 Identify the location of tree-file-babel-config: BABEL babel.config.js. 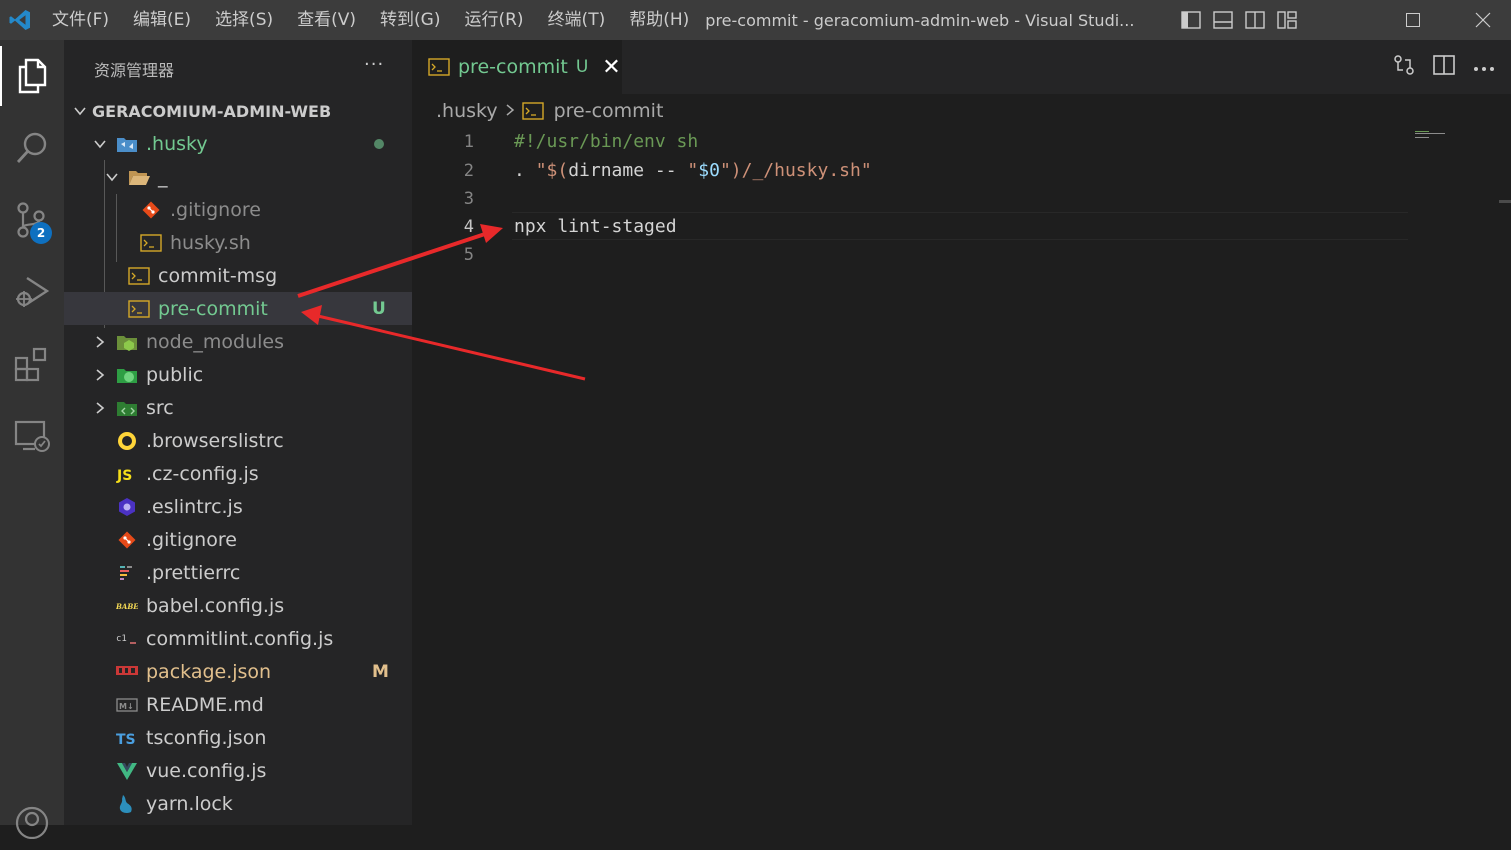
(238, 605).